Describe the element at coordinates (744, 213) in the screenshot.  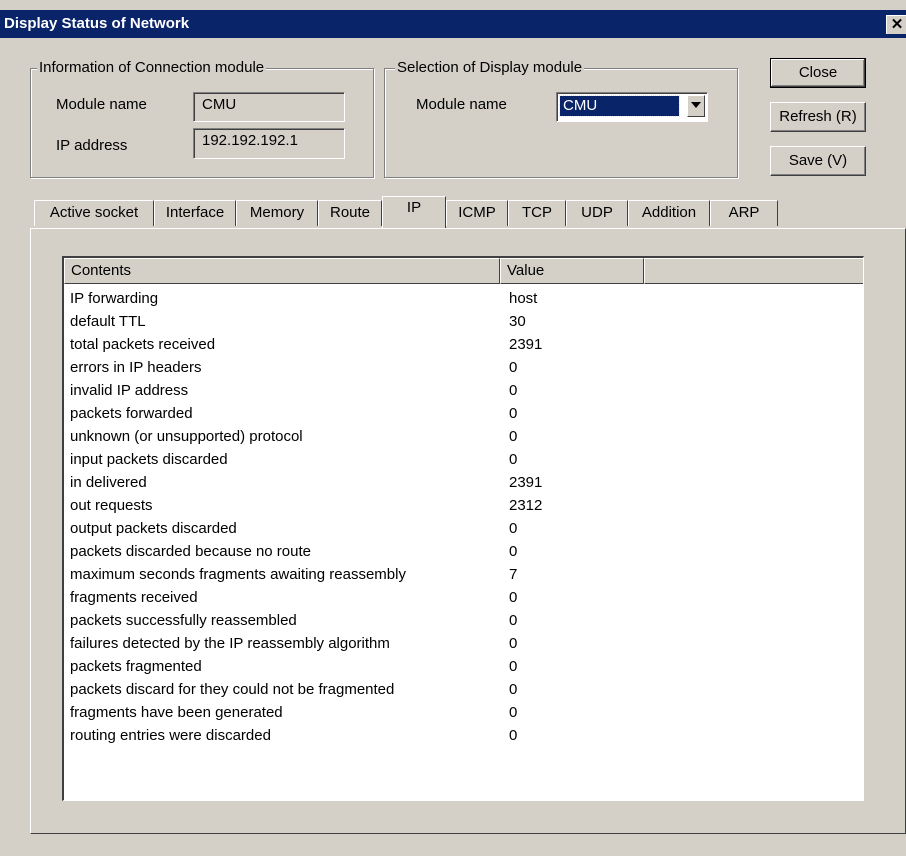
I see `tab-arp: ARP` at that location.